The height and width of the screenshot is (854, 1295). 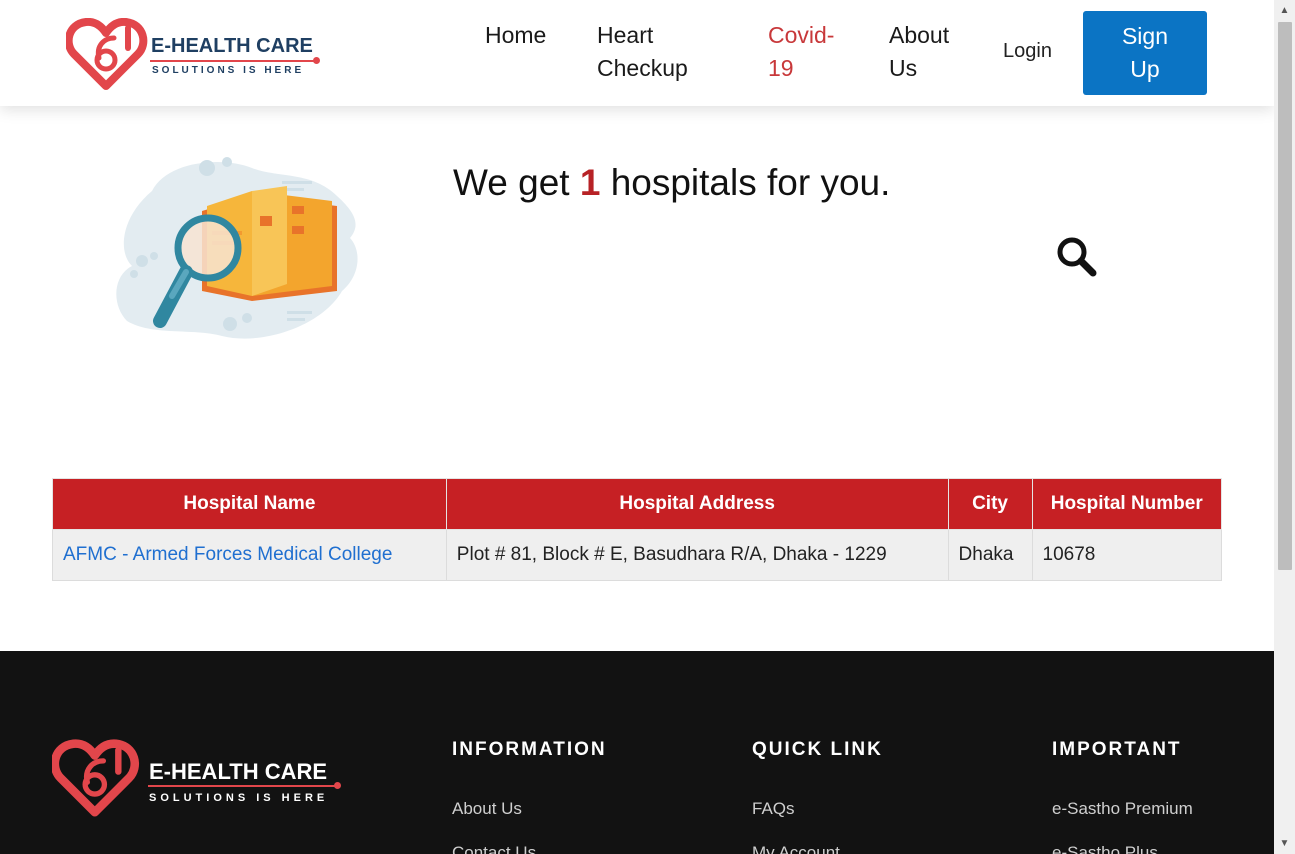 I want to click on nav-home: Home, so click(x=515, y=35).